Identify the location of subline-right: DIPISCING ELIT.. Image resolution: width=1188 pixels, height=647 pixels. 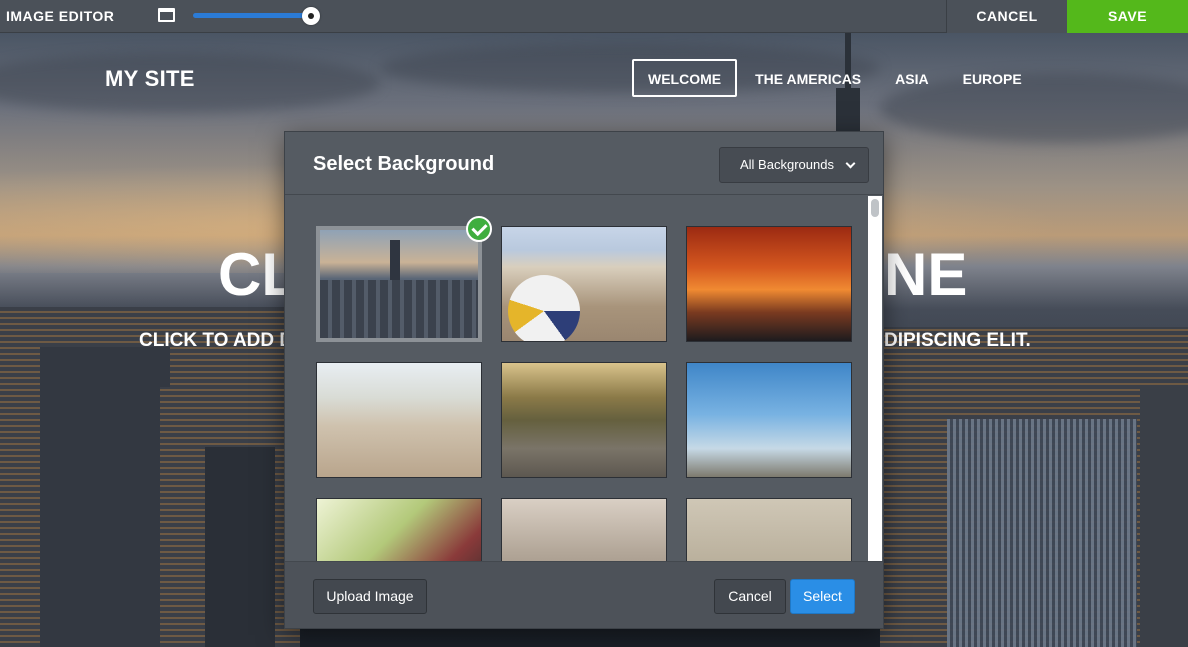
(957, 340).